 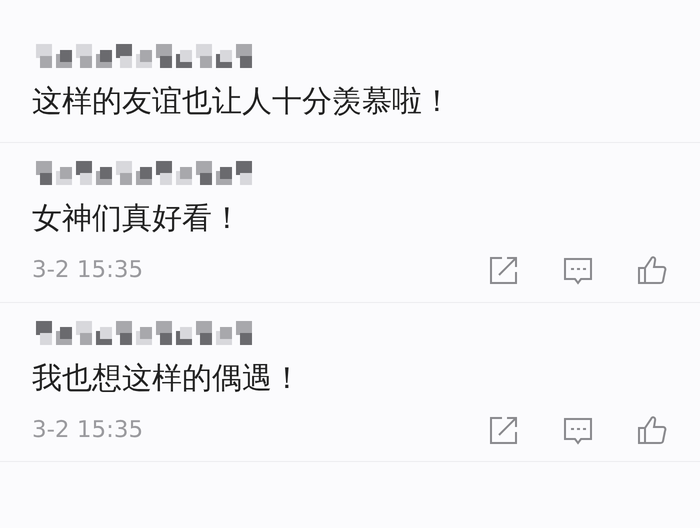 What do you see at coordinates (137, 219) in the screenshot?
I see `comment-text: 女神们真好看！` at bounding box center [137, 219].